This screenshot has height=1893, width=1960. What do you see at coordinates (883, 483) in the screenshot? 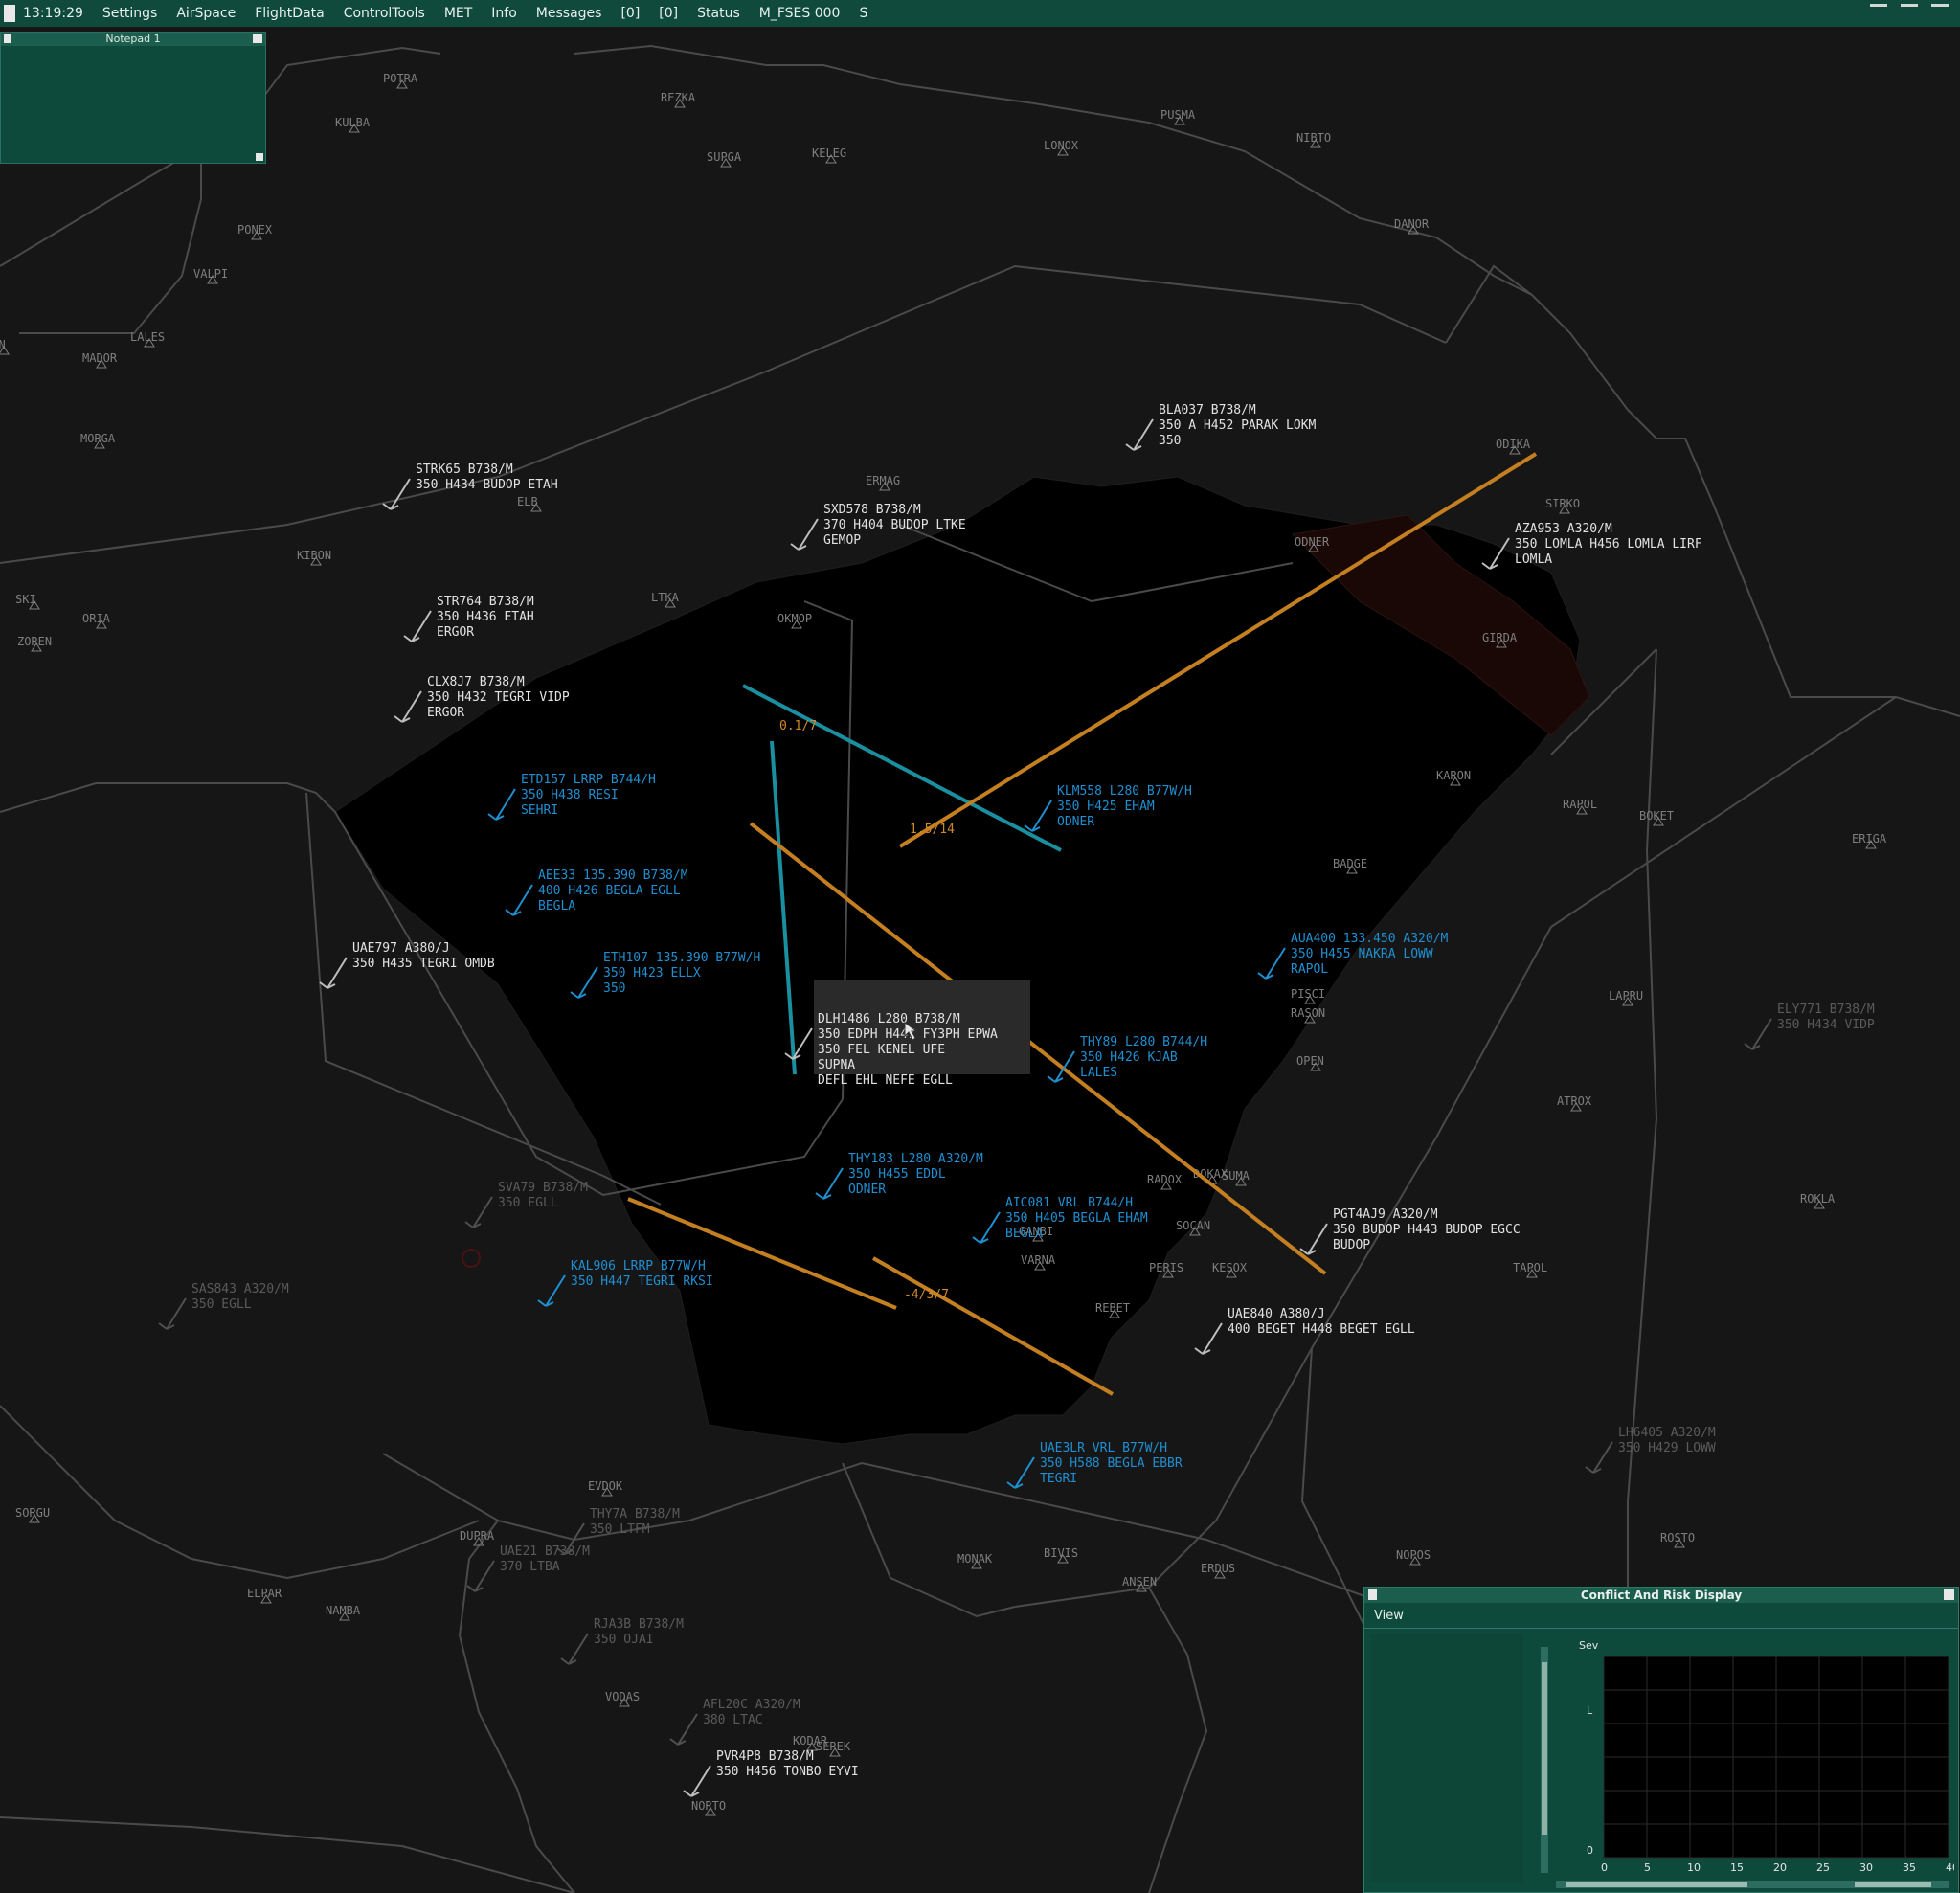
I see `waypoint: ERMAG` at bounding box center [883, 483].